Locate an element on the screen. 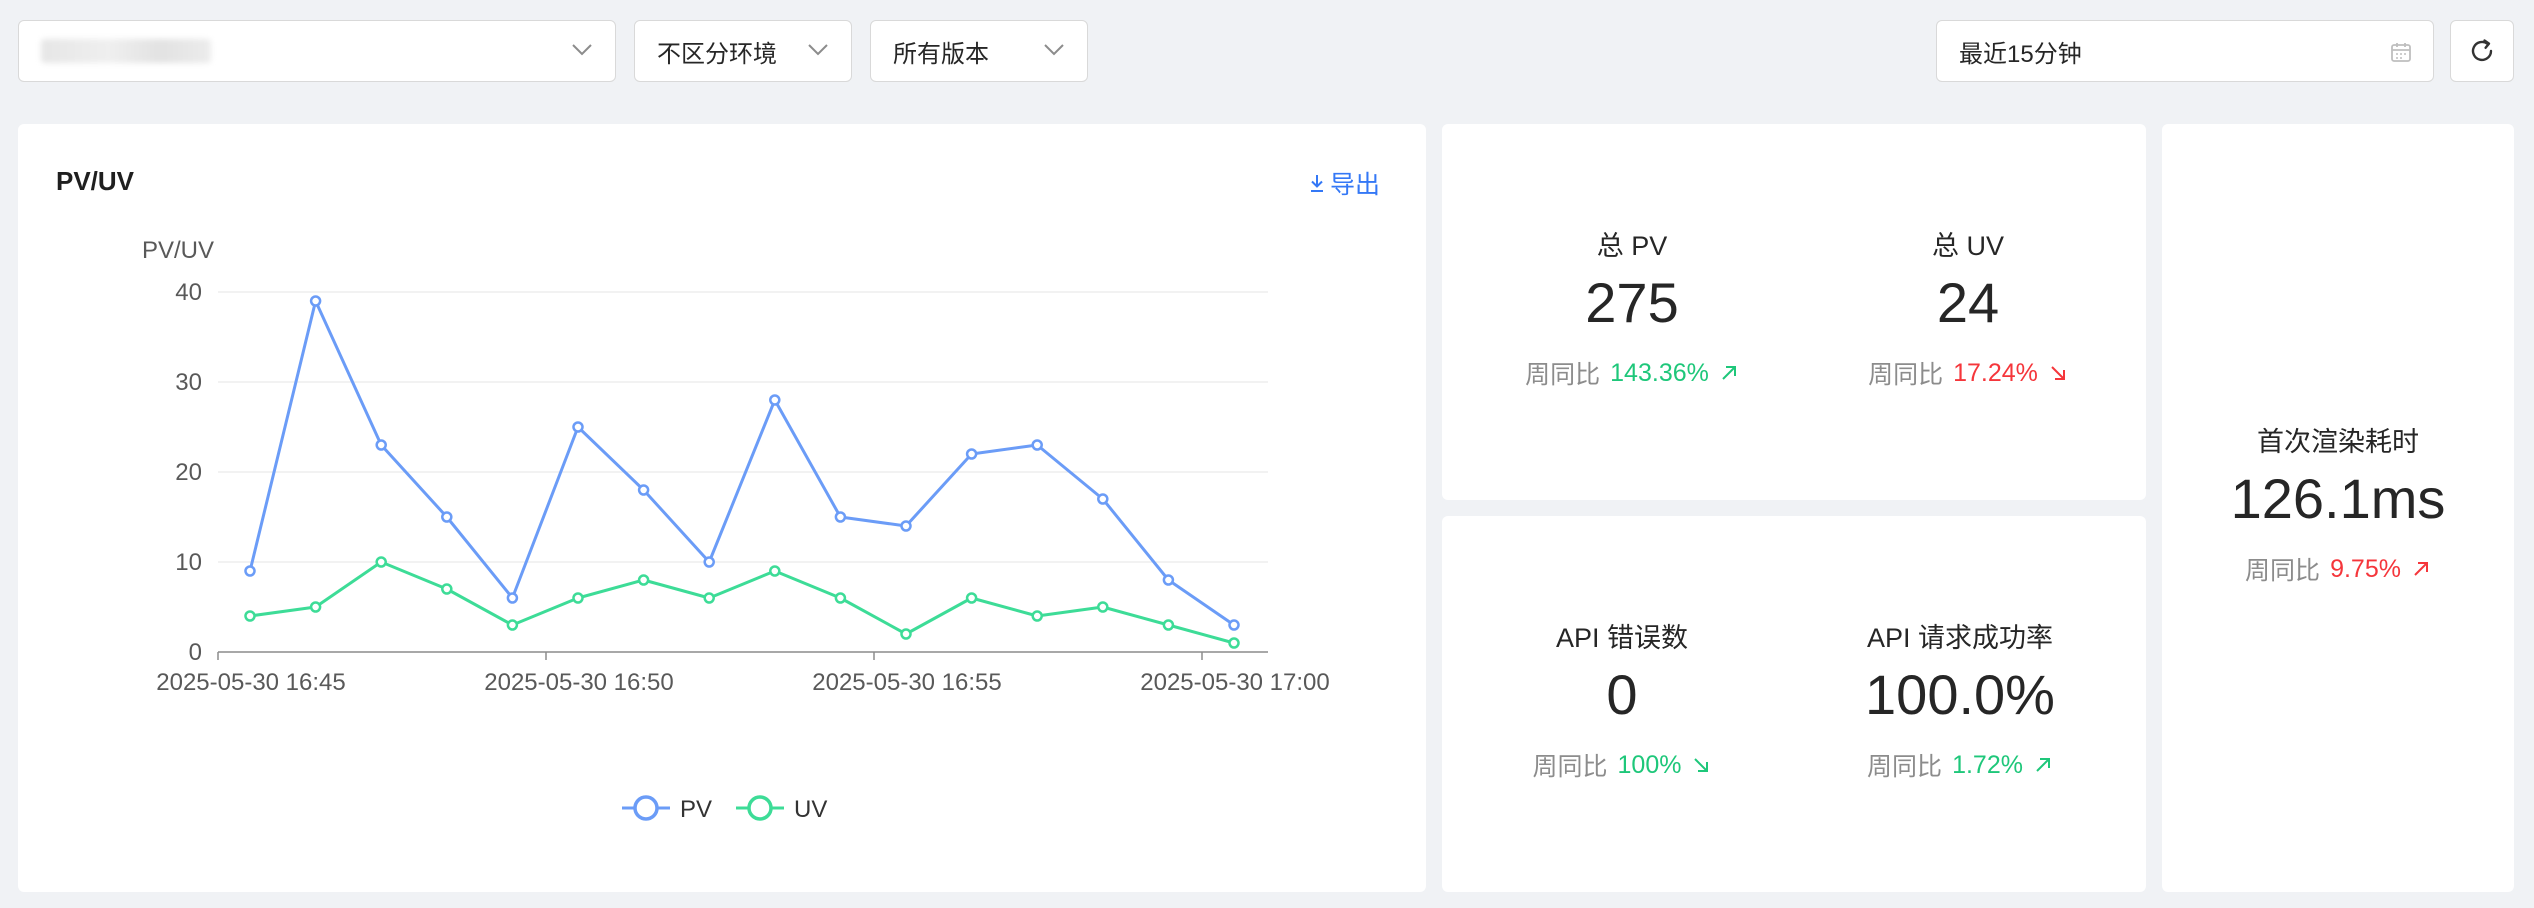 The height and width of the screenshot is (908, 2534). api-success-stat: API 请求成功率 100.0% 周同比 1.72% is located at coordinates (1960, 699).